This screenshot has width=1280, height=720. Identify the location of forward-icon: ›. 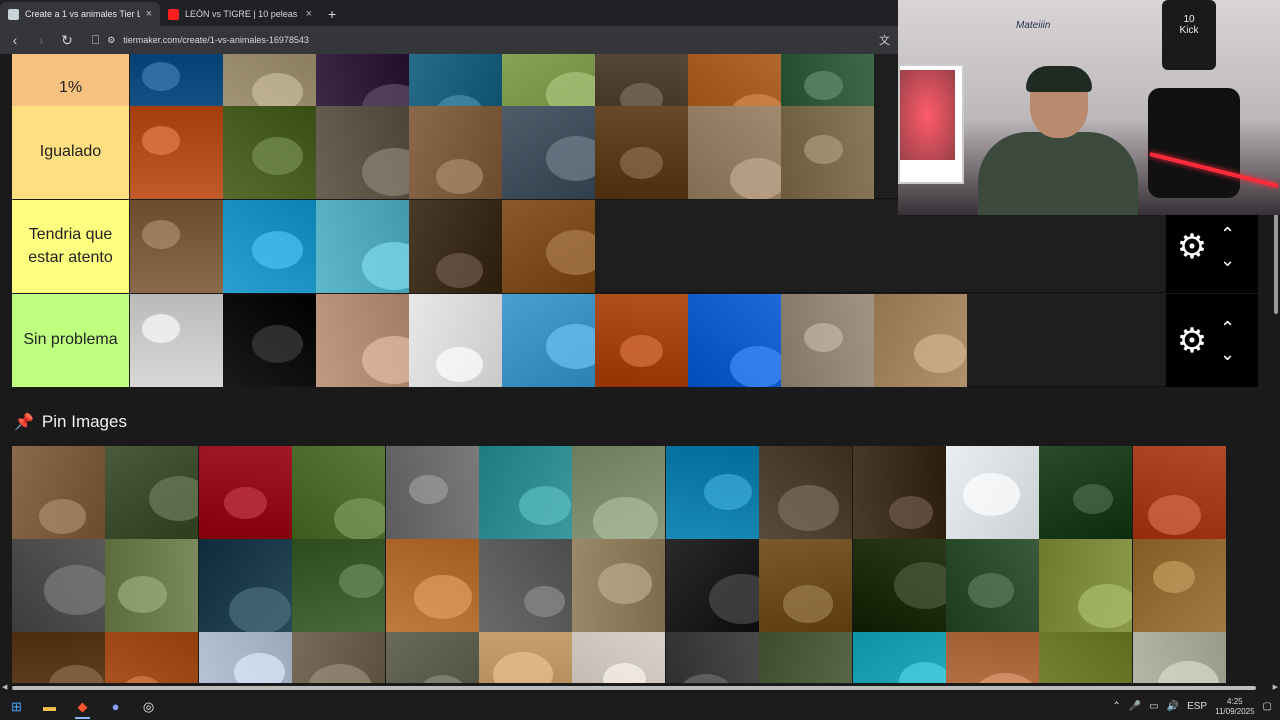
(41, 40).